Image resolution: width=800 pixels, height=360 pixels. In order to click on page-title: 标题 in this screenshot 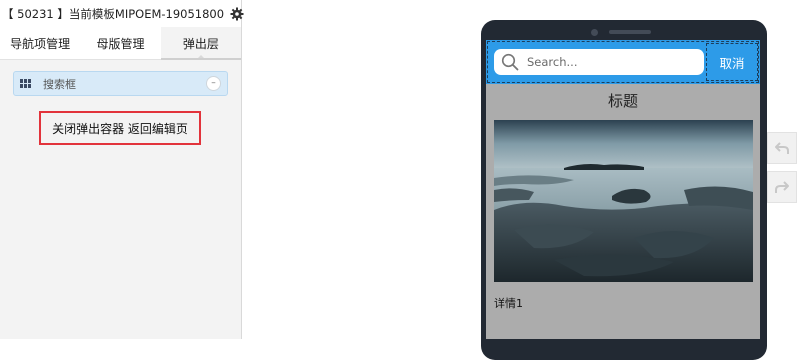, I will do `click(622, 101)`.